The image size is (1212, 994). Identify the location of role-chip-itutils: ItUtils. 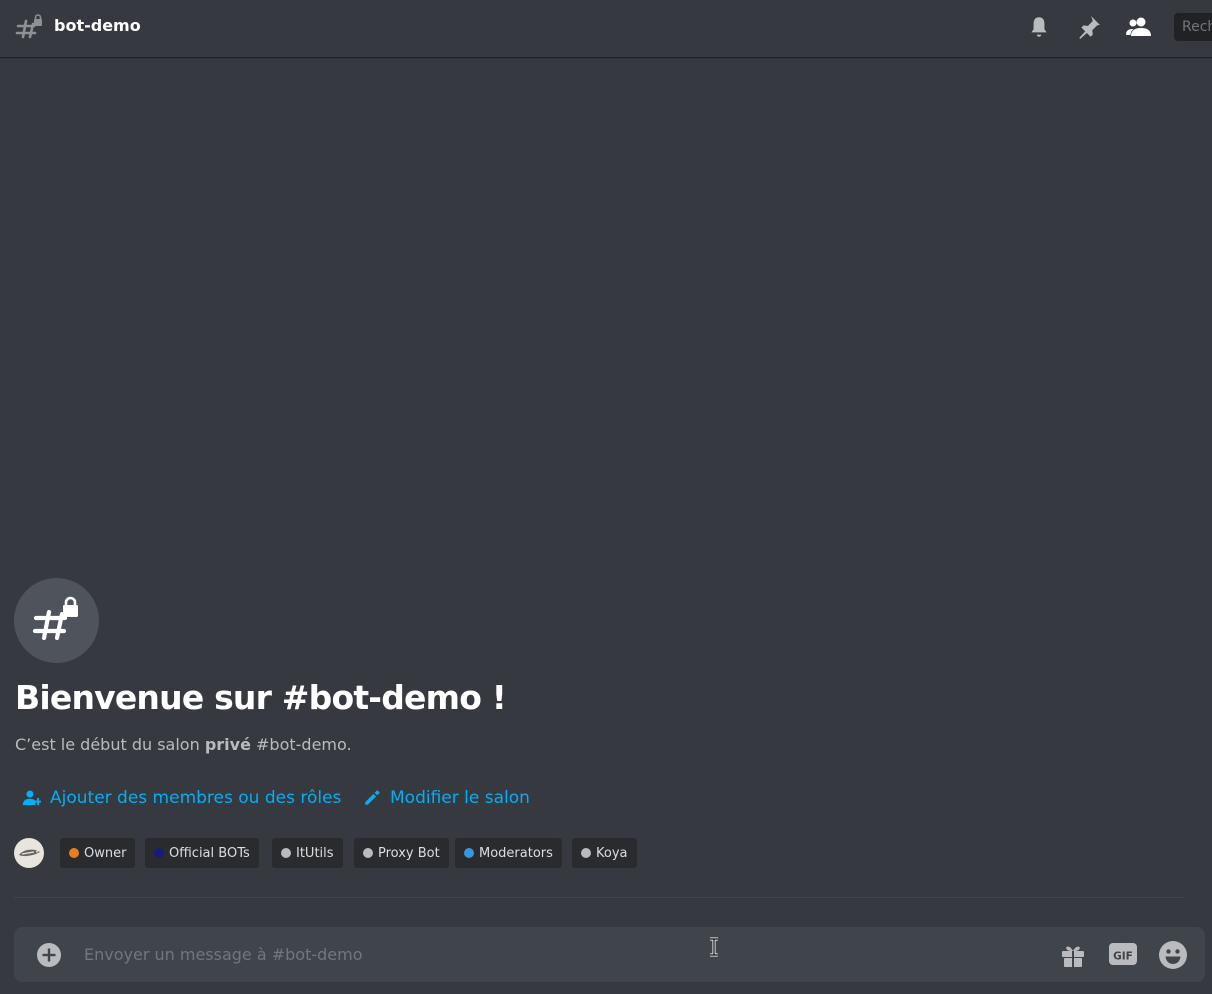
(307, 853).